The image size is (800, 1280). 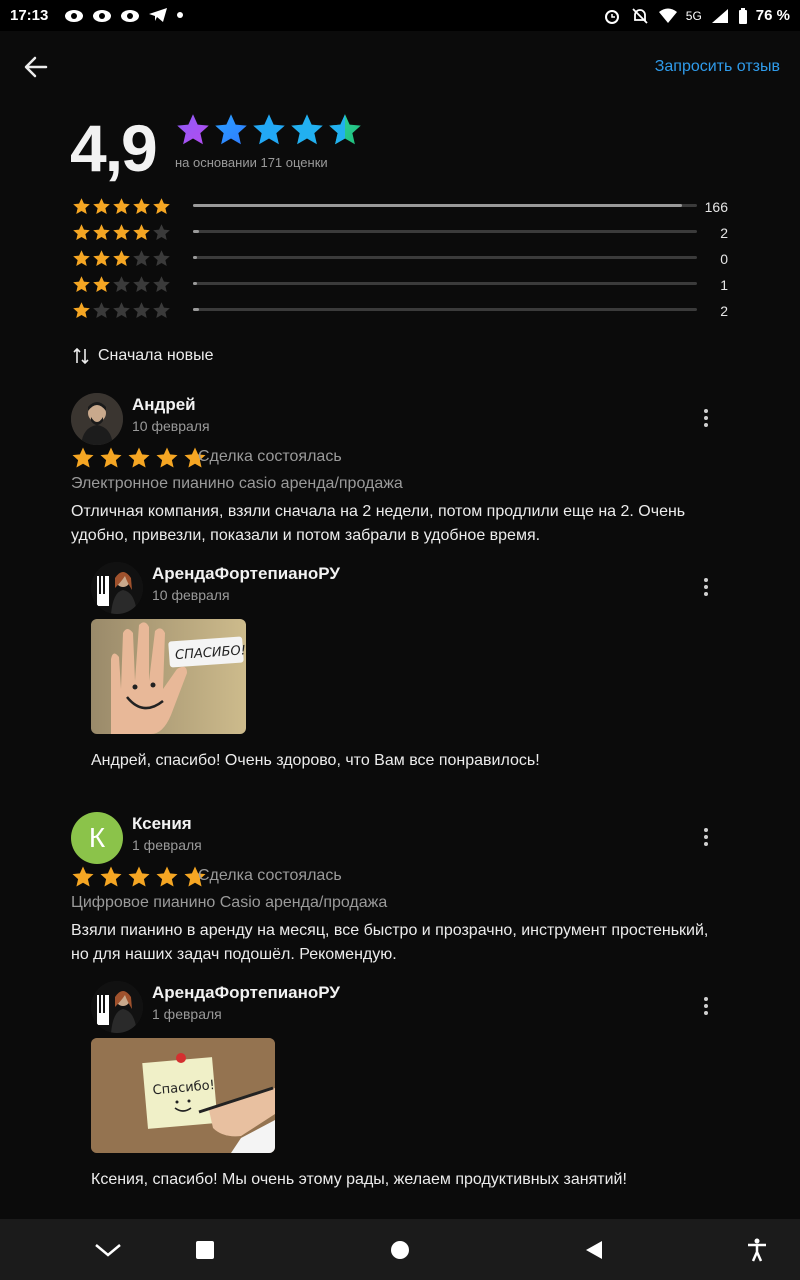 I want to click on deal-status: Сделка состоялась, so click(x=270, y=456).